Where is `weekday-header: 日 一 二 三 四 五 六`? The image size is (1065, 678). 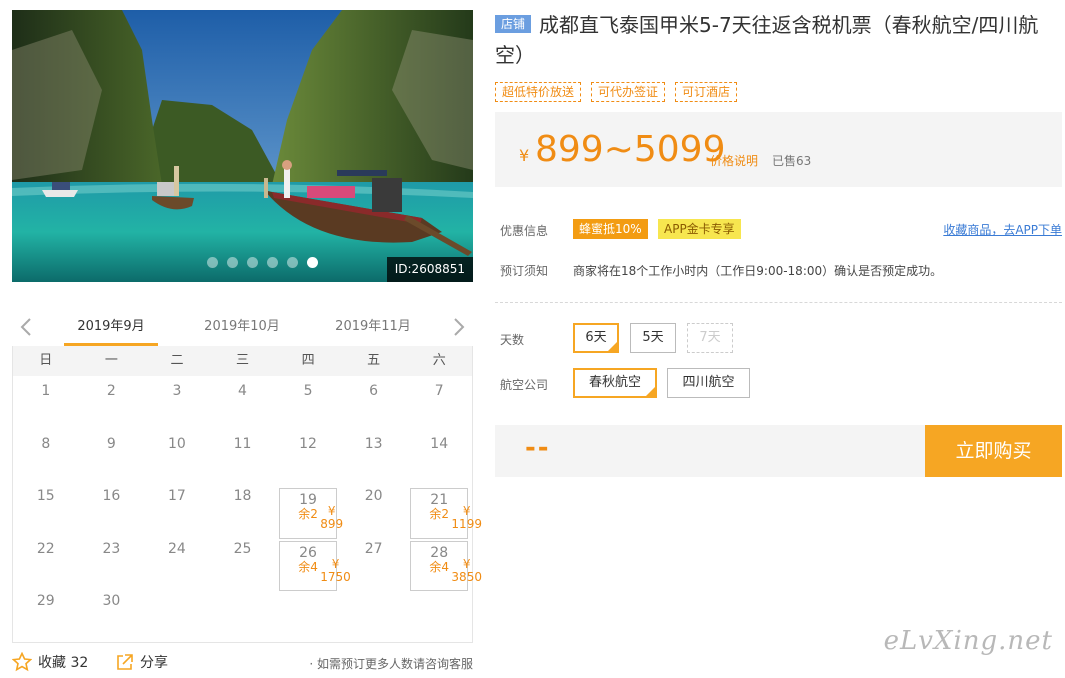 weekday-header: 日 一 二 三 四 五 六 is located at coordinates (242, 361).